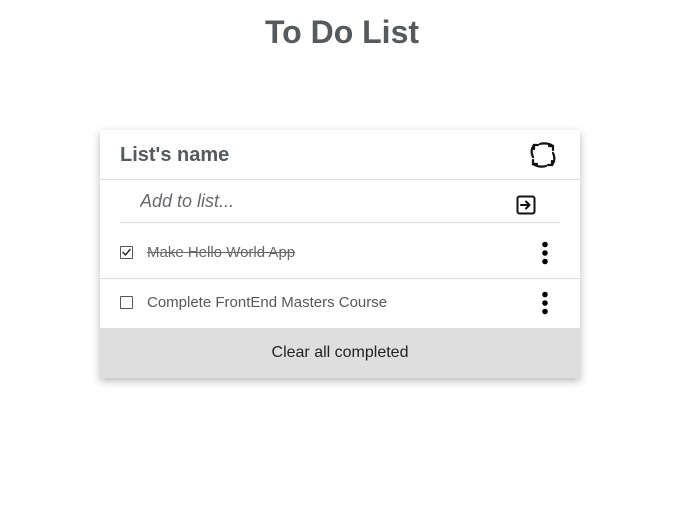  What do you see at coordinates (342, 32) in the screenshot?
I see `page-title: To Do List` at bounding box center [342, 32].